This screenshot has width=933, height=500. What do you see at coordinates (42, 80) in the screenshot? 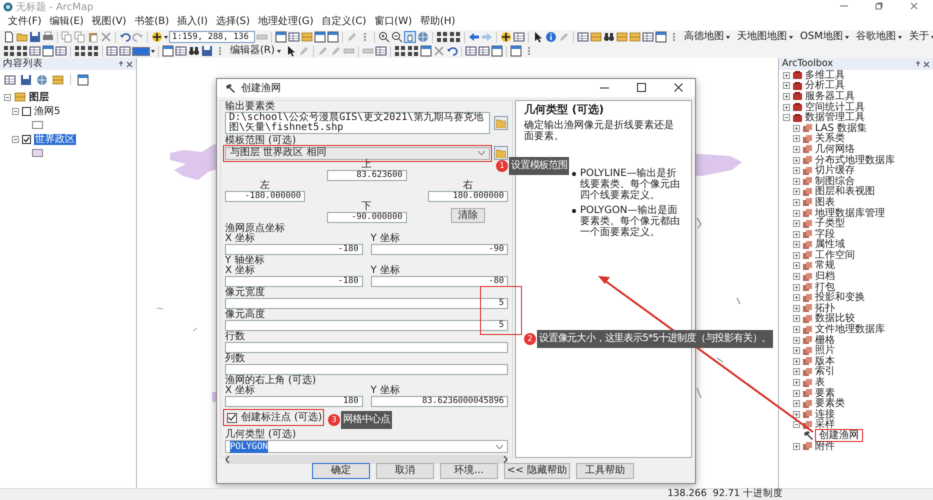
I see `globe-icon` at bounding box center [42, 80].